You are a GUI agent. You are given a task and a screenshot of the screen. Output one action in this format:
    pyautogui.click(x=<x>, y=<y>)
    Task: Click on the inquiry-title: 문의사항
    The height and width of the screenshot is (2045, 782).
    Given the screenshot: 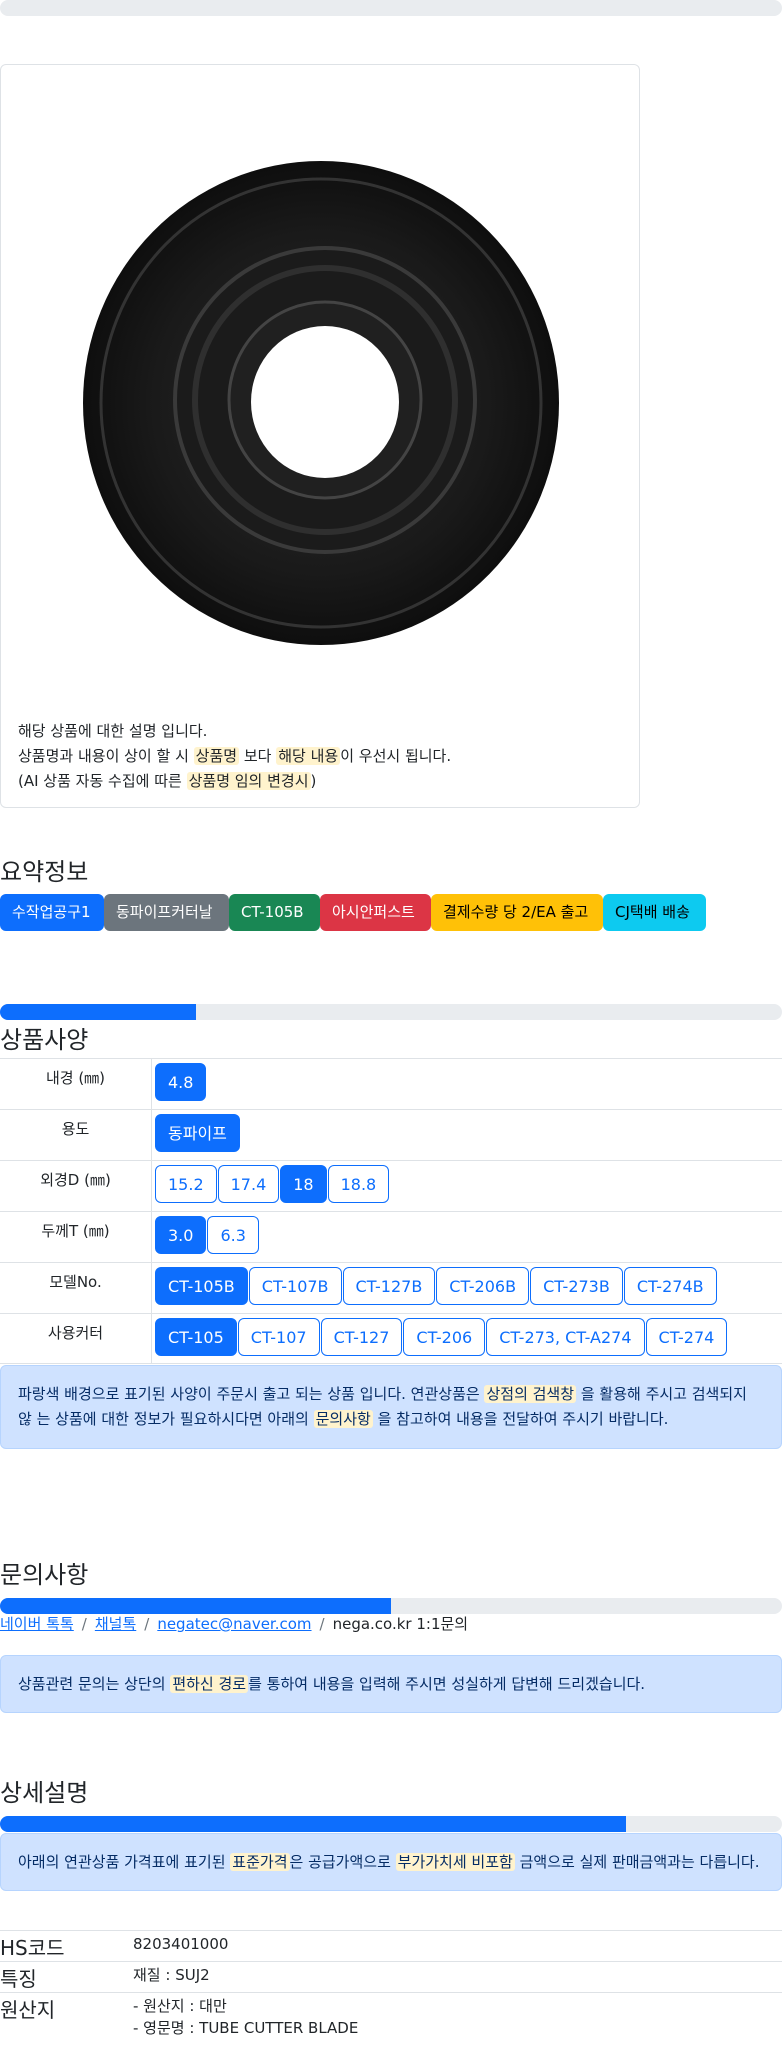 What is the action you would take?
    pyautogui.click(x=44, y=1575)
    